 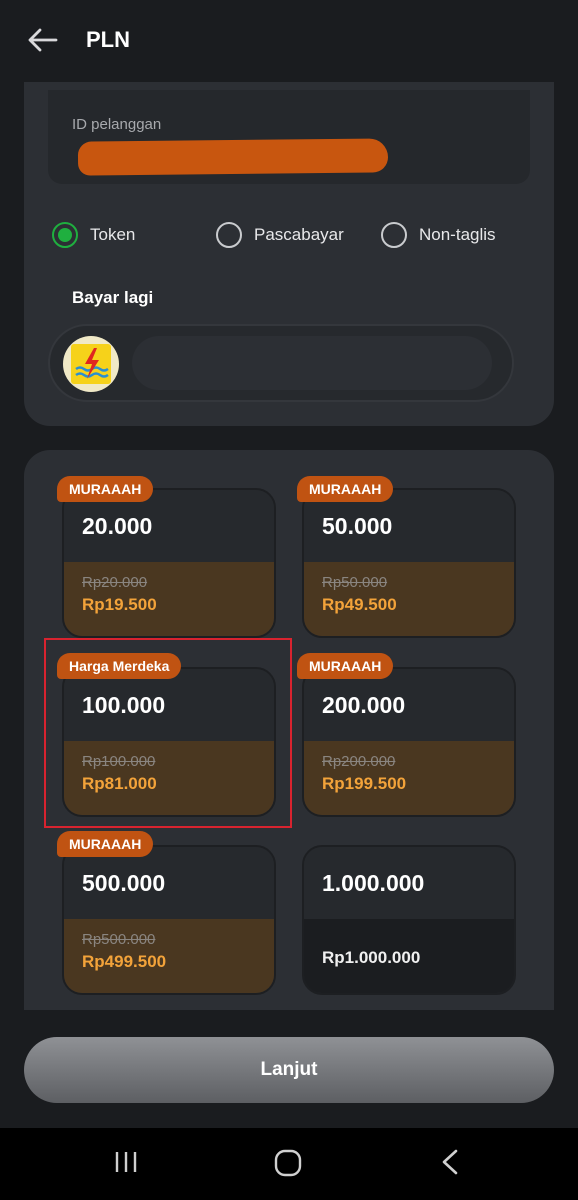 What do you see at coordinates (359, 604) in the screenshot?
I see `discount-price: Rp49.500` at bounding box center [359, 604].